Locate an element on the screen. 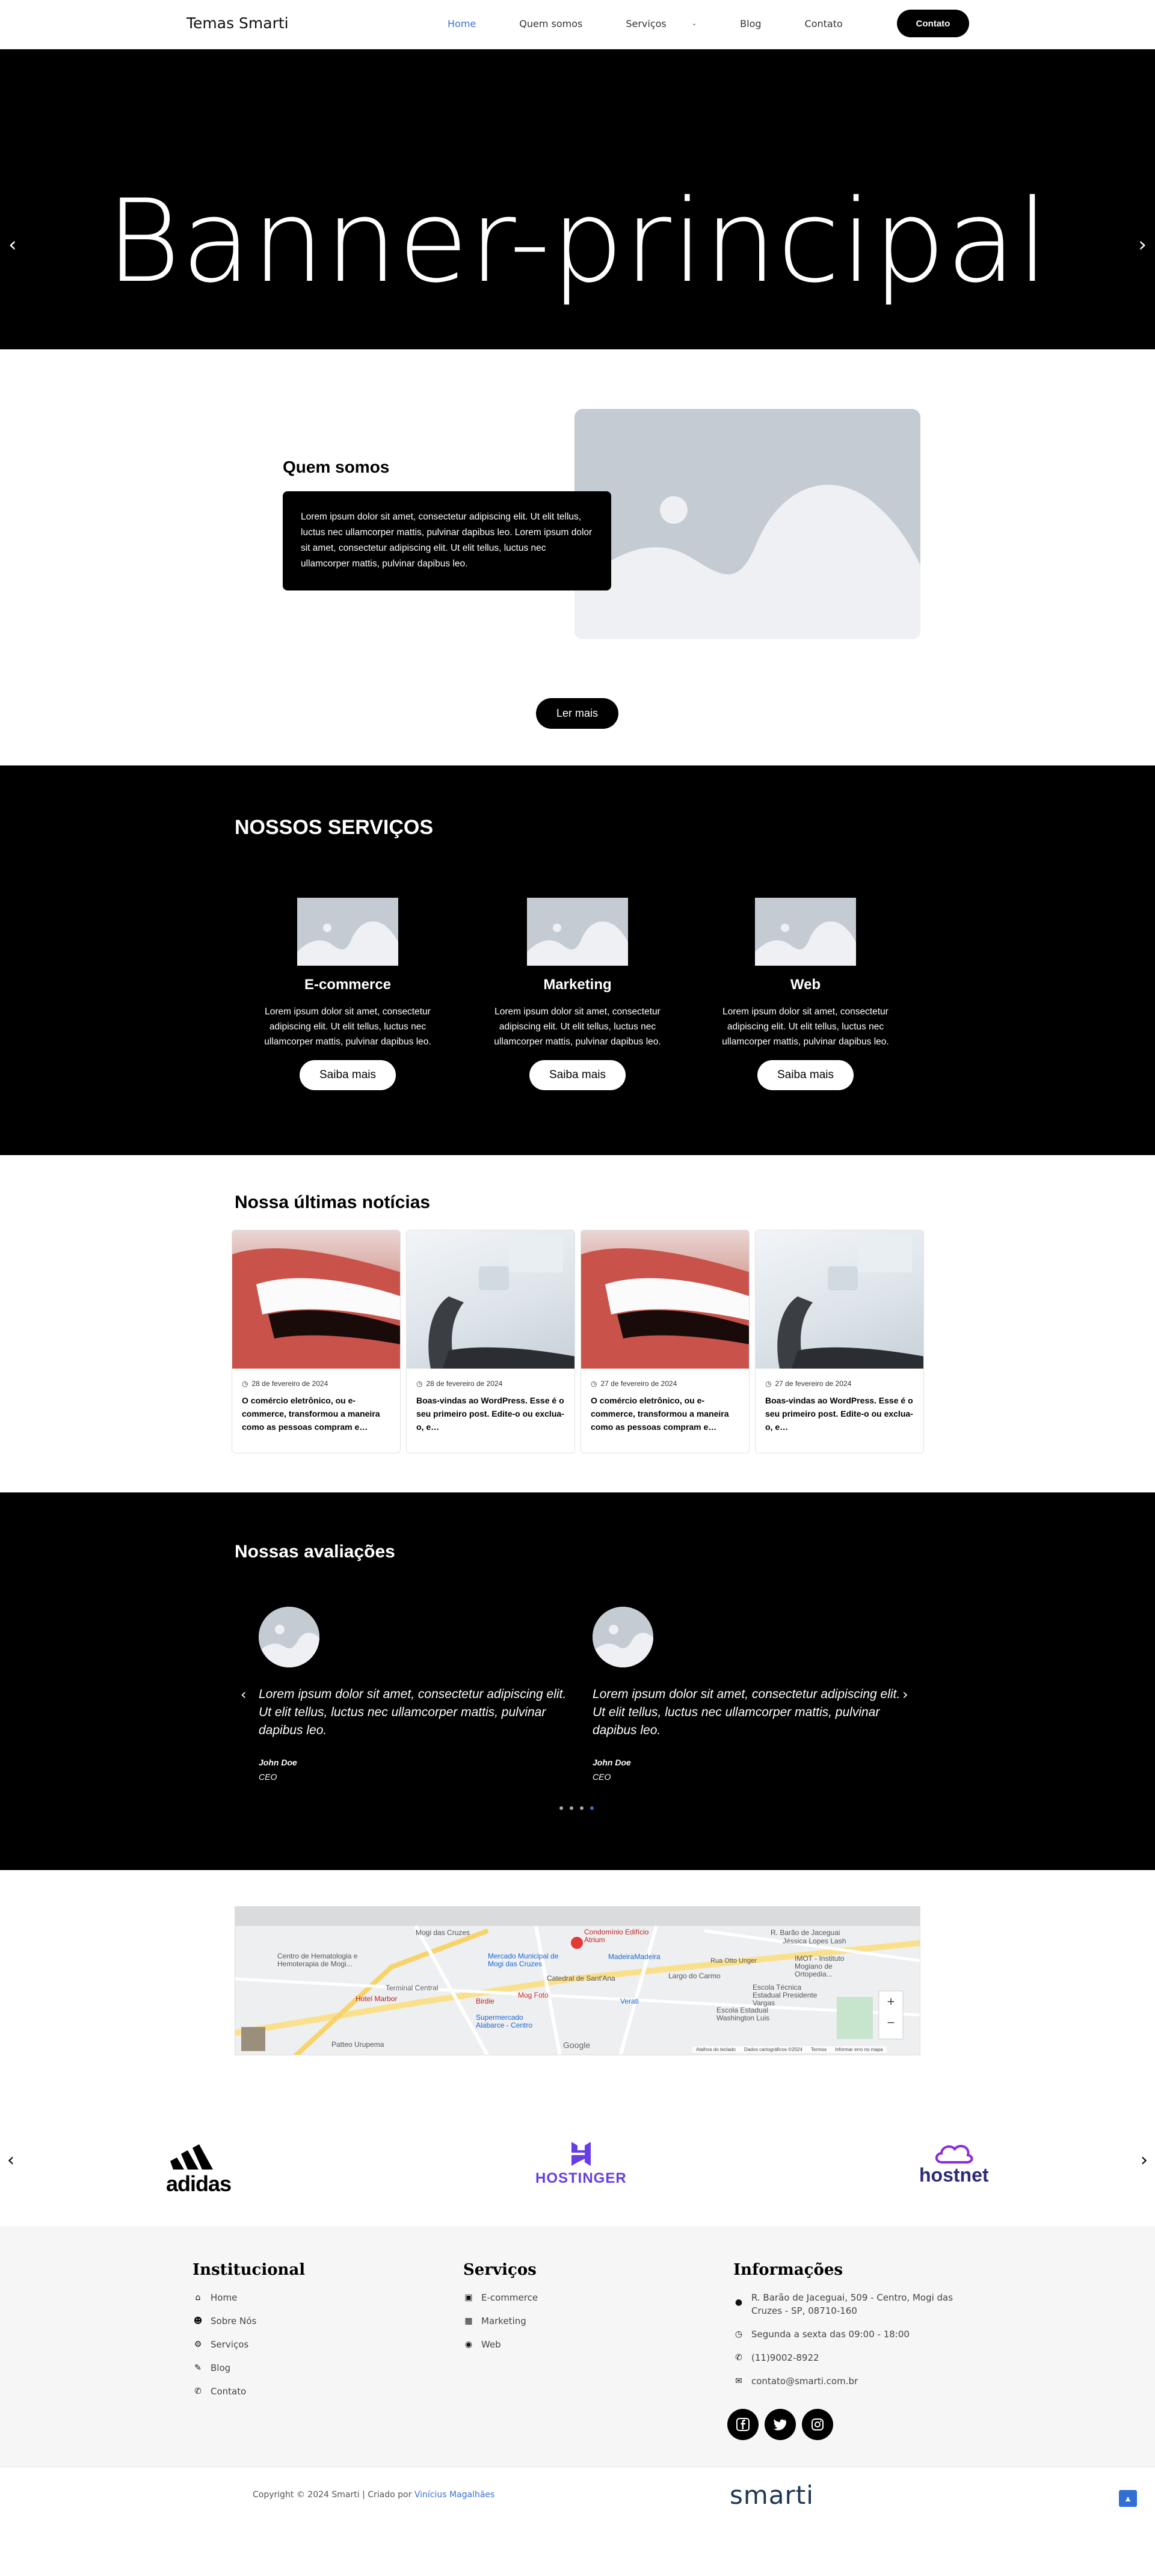 The width and height of the screenshot is (1155, 2576). footer-link-ecommerce: ▣ E-commerce is located at coordinates (500, 2297).